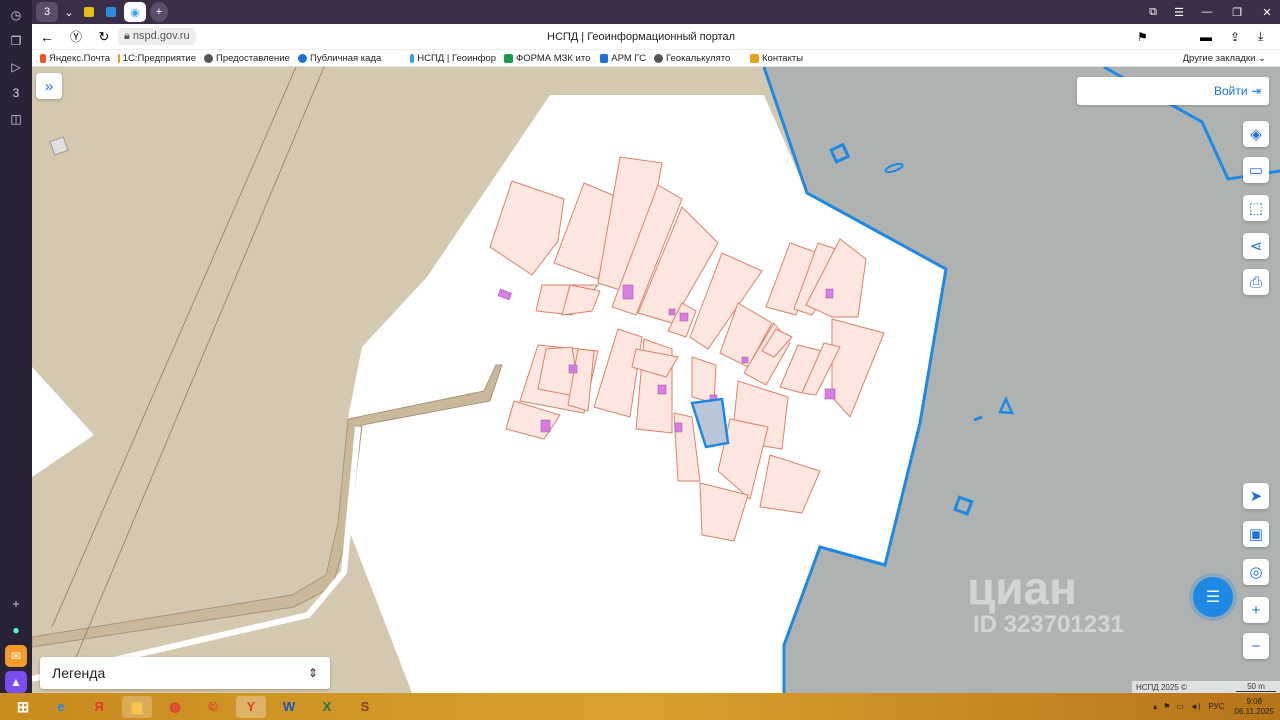  I want to click on lock-icon: 🔒︎, so click(128, 36).